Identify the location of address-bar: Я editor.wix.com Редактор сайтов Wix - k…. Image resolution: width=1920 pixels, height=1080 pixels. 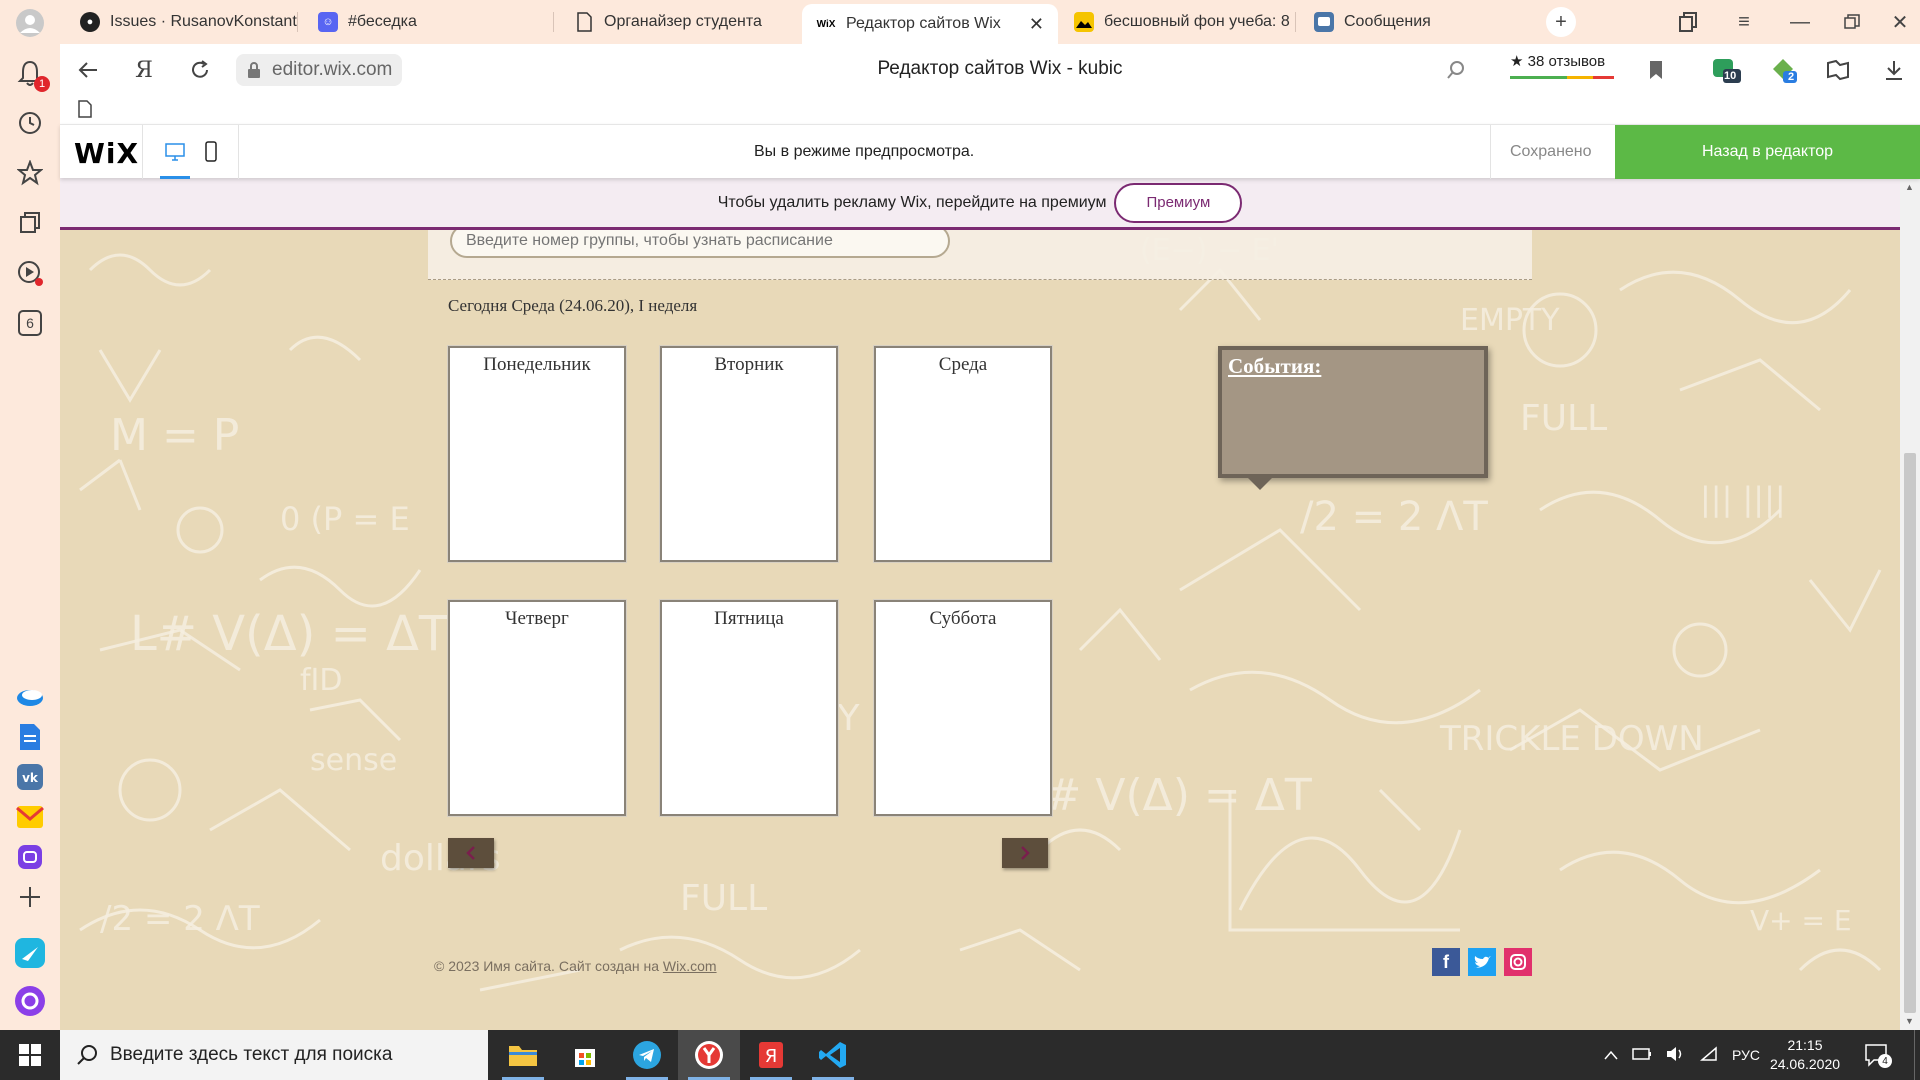
(990, 70).